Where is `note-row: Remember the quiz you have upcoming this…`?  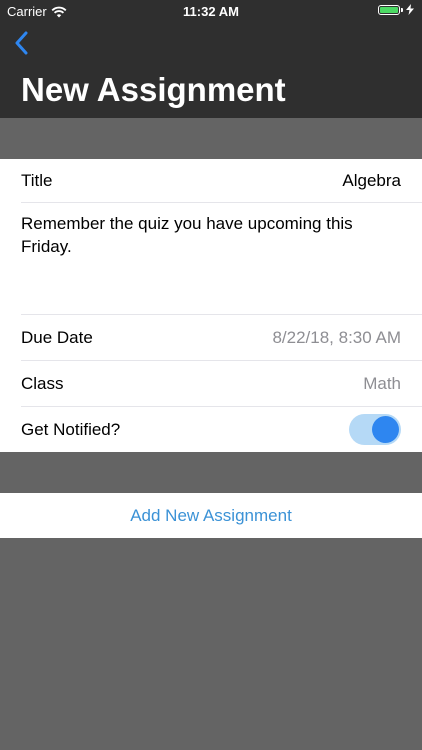
note-row: Remember the quiz you have upcoming this… is located at coordinates (221, 259).